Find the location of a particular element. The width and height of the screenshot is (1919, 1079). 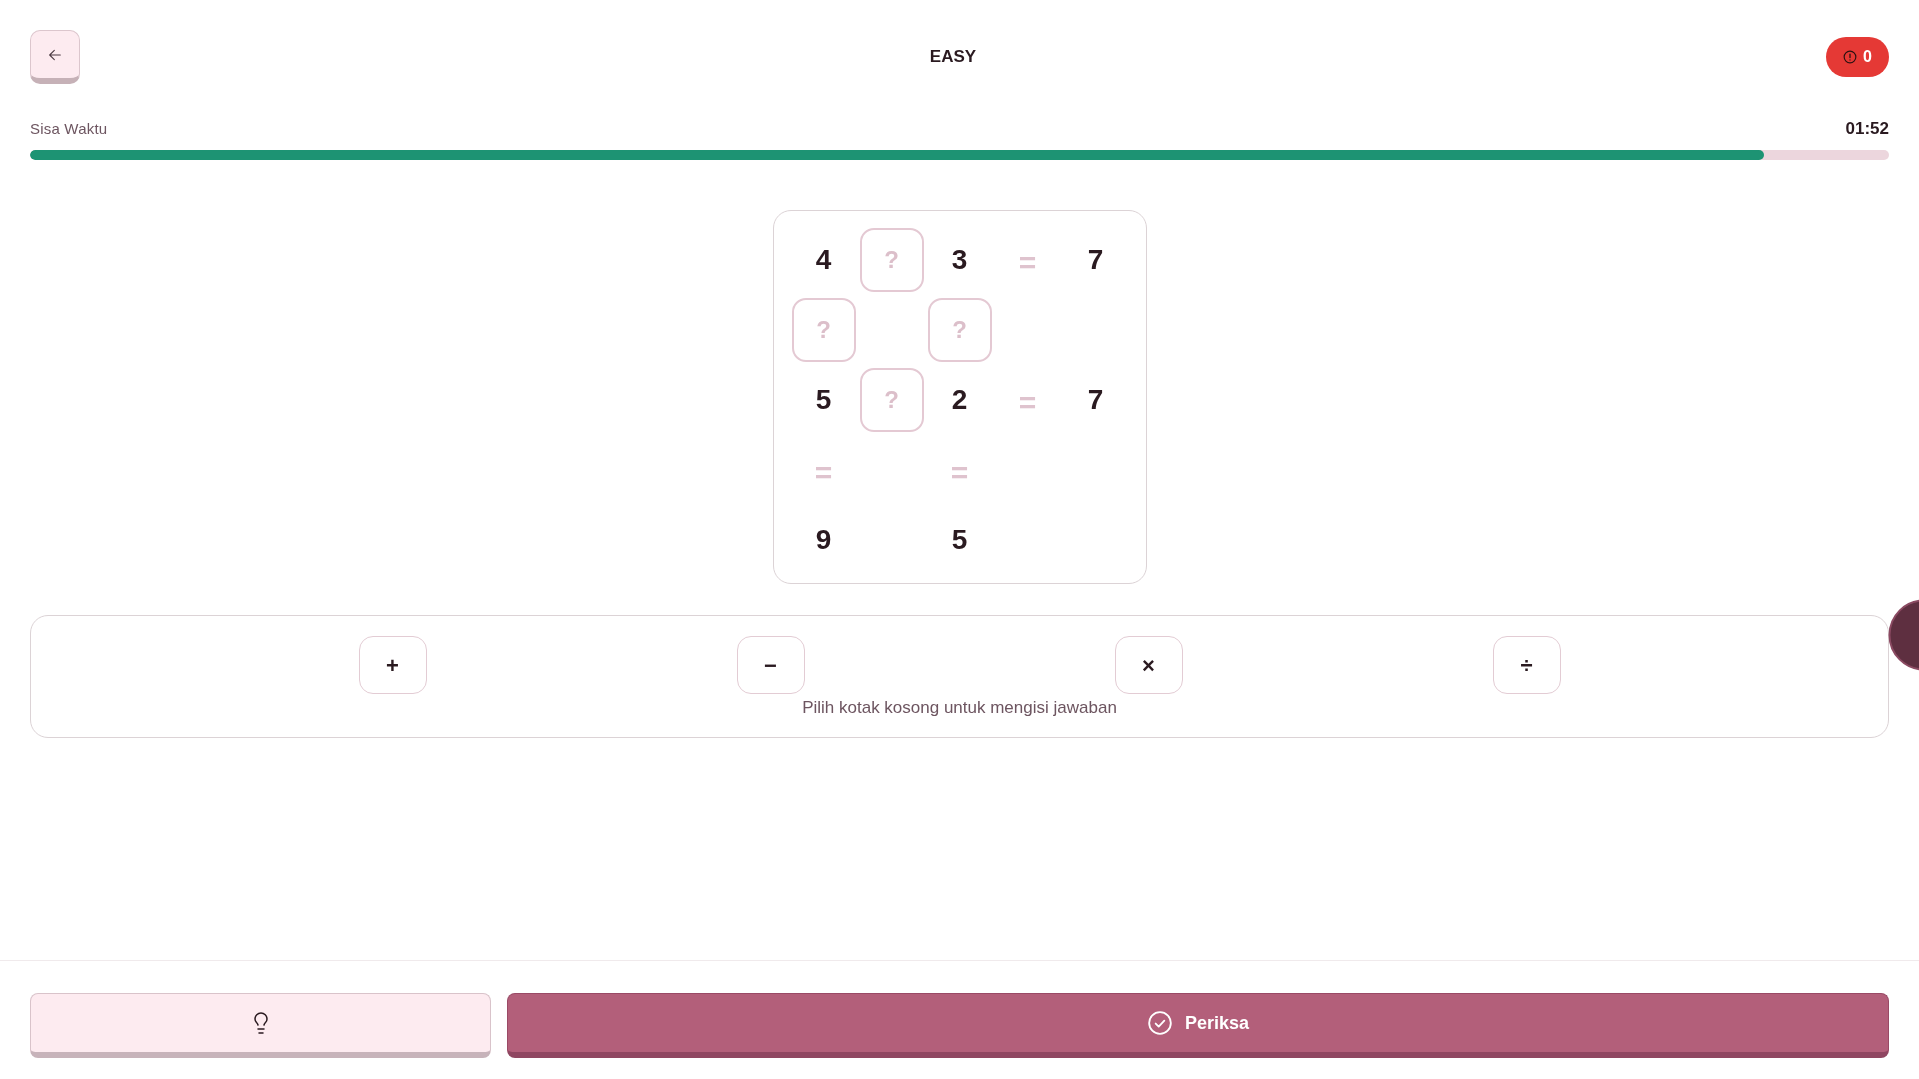

round-floating-button is located at coordinates (1903, 635).